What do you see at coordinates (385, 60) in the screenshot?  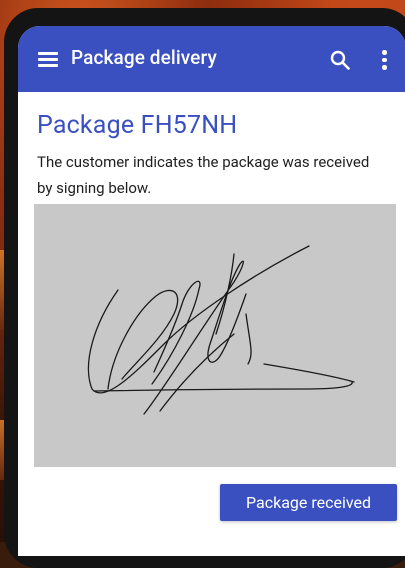 I see `more-vert-icon` at bounding box center [385, 60].